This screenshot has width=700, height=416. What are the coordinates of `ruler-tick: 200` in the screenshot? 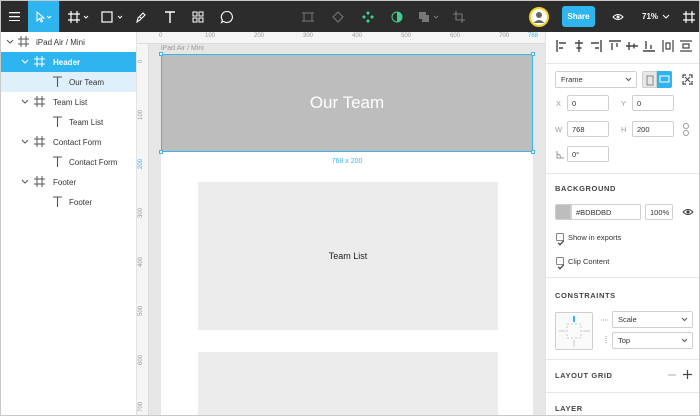 It's located at (259, 36).